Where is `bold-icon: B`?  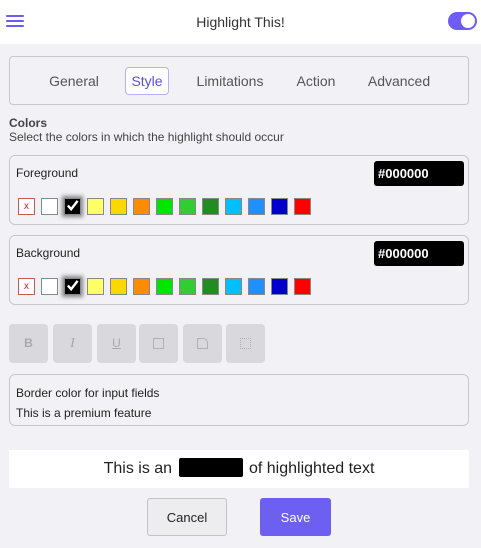
bold-icon: B is located at coordinates (28, 343).